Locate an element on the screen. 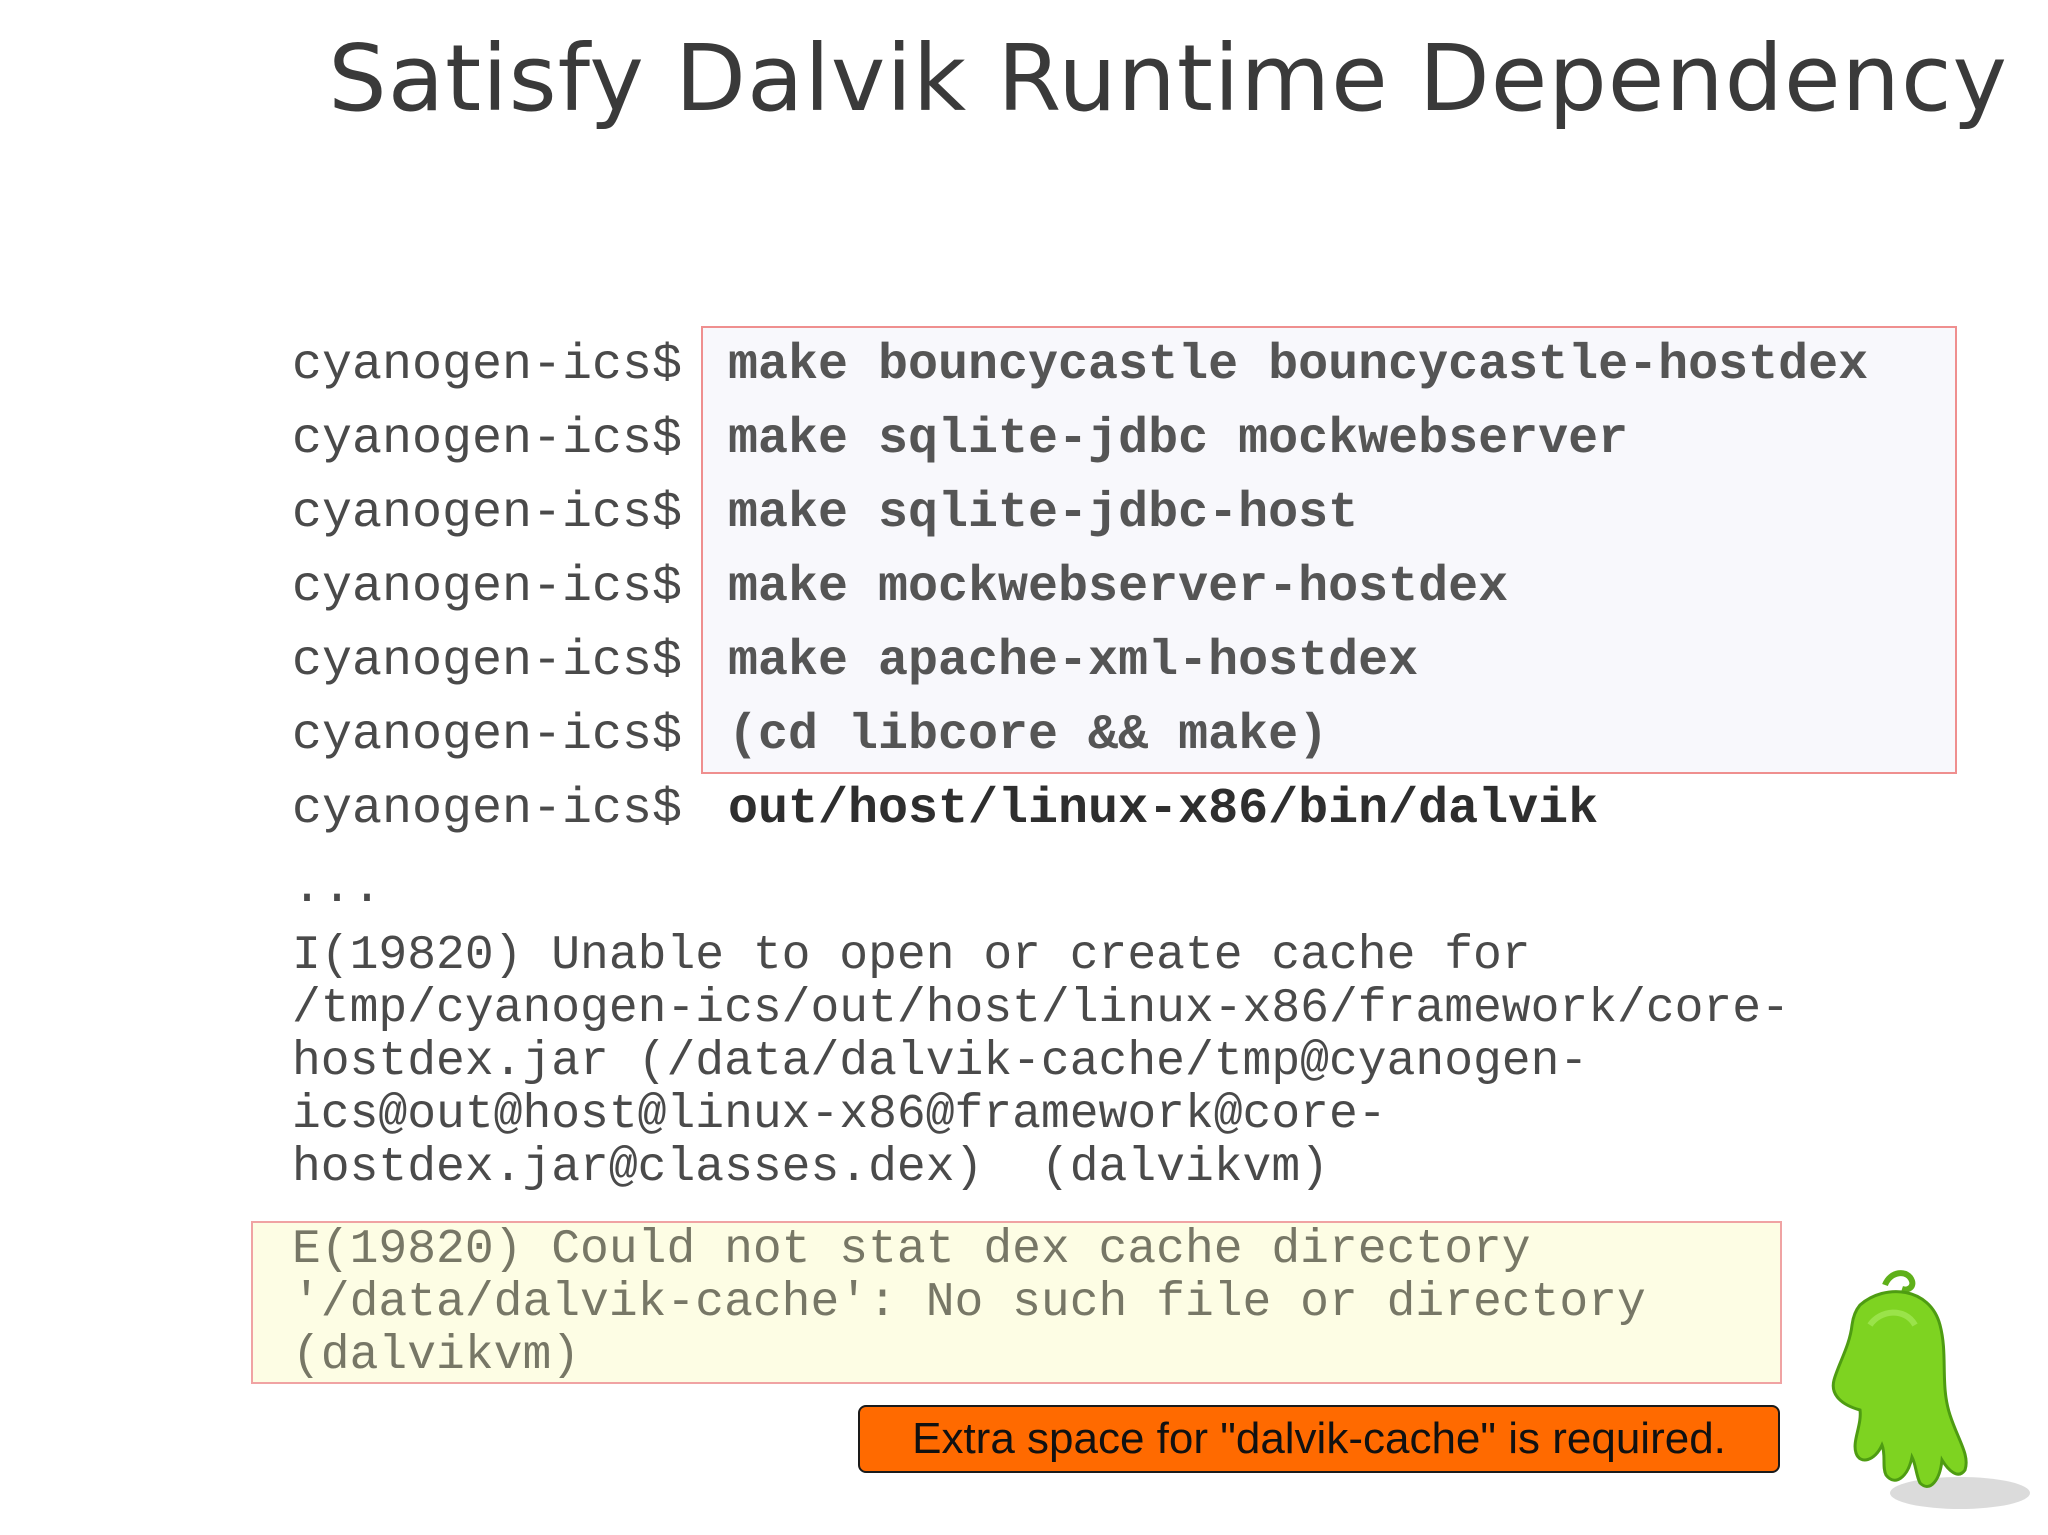 This screenshot has width=2048, height=1535. log-line: ics@out@host@linux-x86@framework@core- is located at coordinates (839, 1115).